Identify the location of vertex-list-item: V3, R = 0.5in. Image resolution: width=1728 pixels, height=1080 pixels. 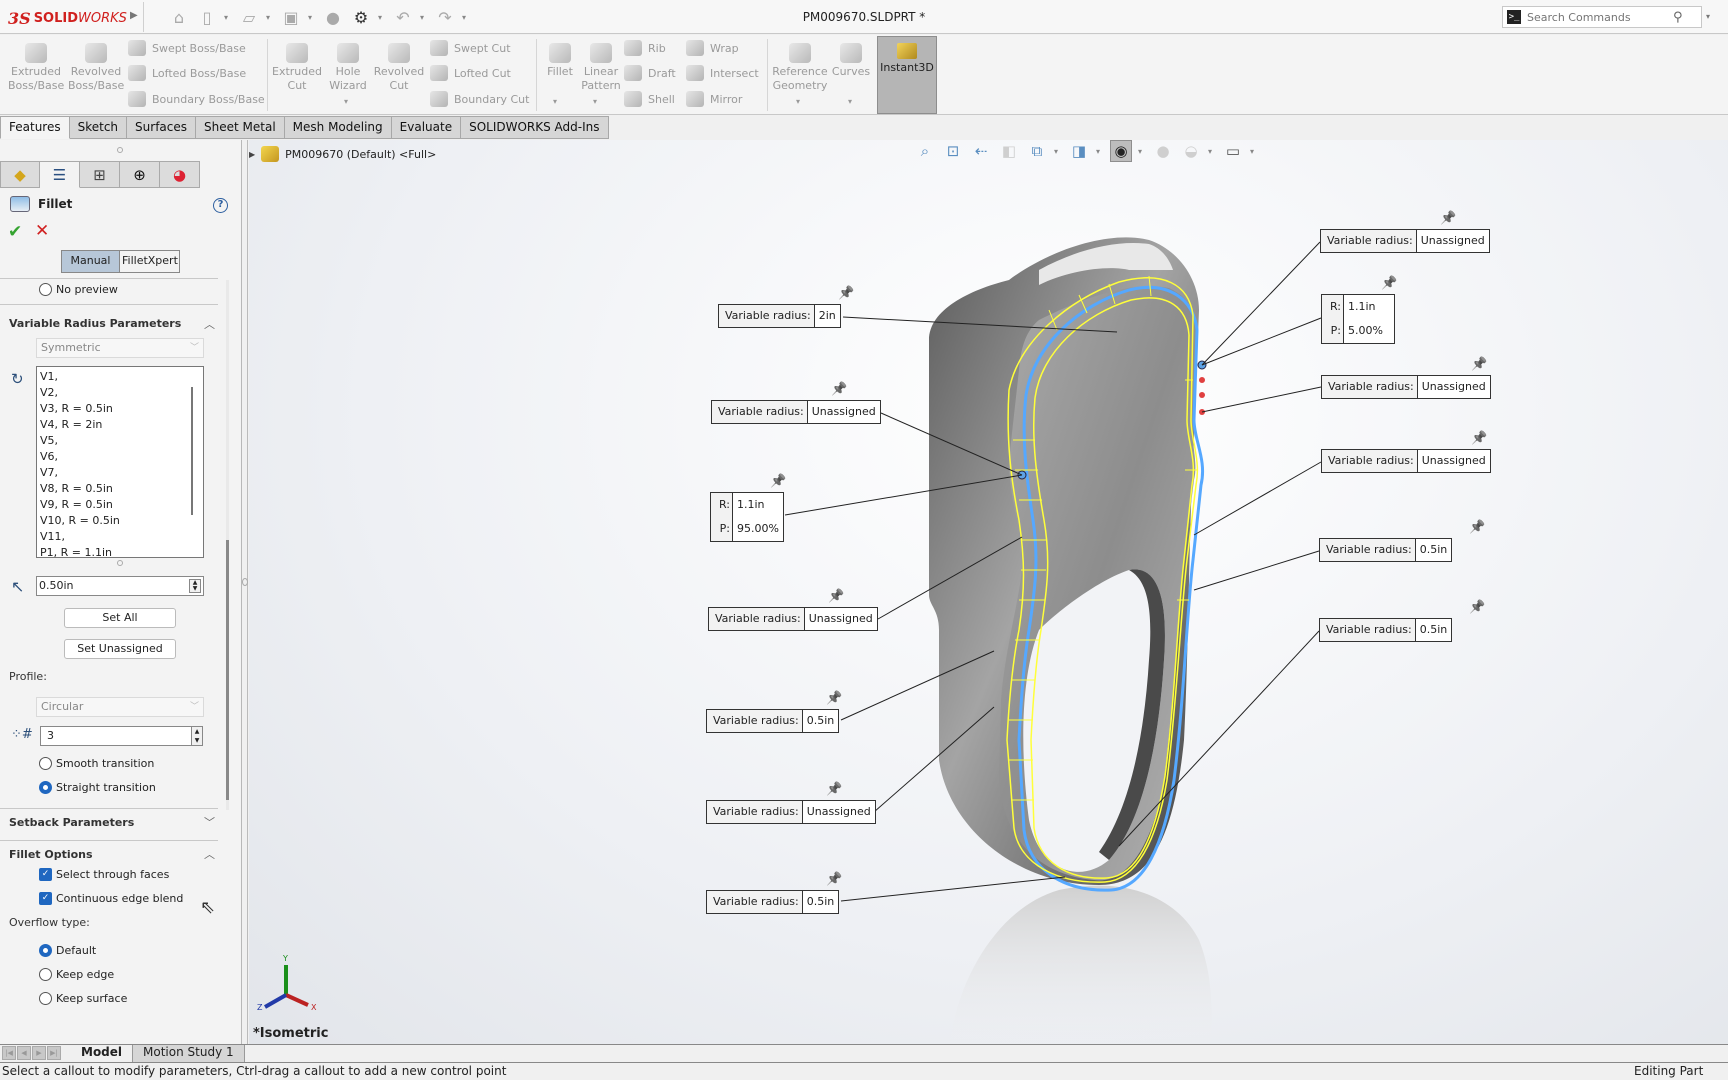
(121, 409).